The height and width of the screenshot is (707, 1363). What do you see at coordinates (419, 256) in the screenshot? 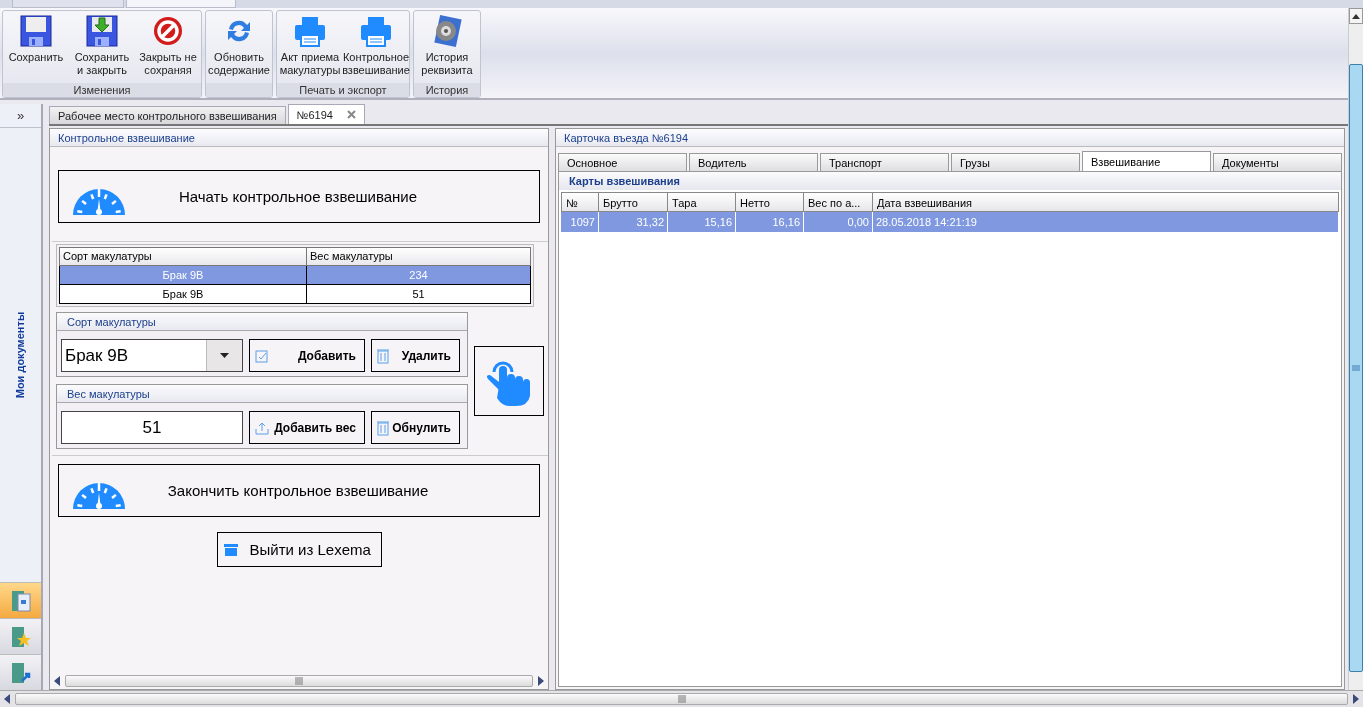
I see `column-header: Вес макулатуры` at bounding box center [419, 256].